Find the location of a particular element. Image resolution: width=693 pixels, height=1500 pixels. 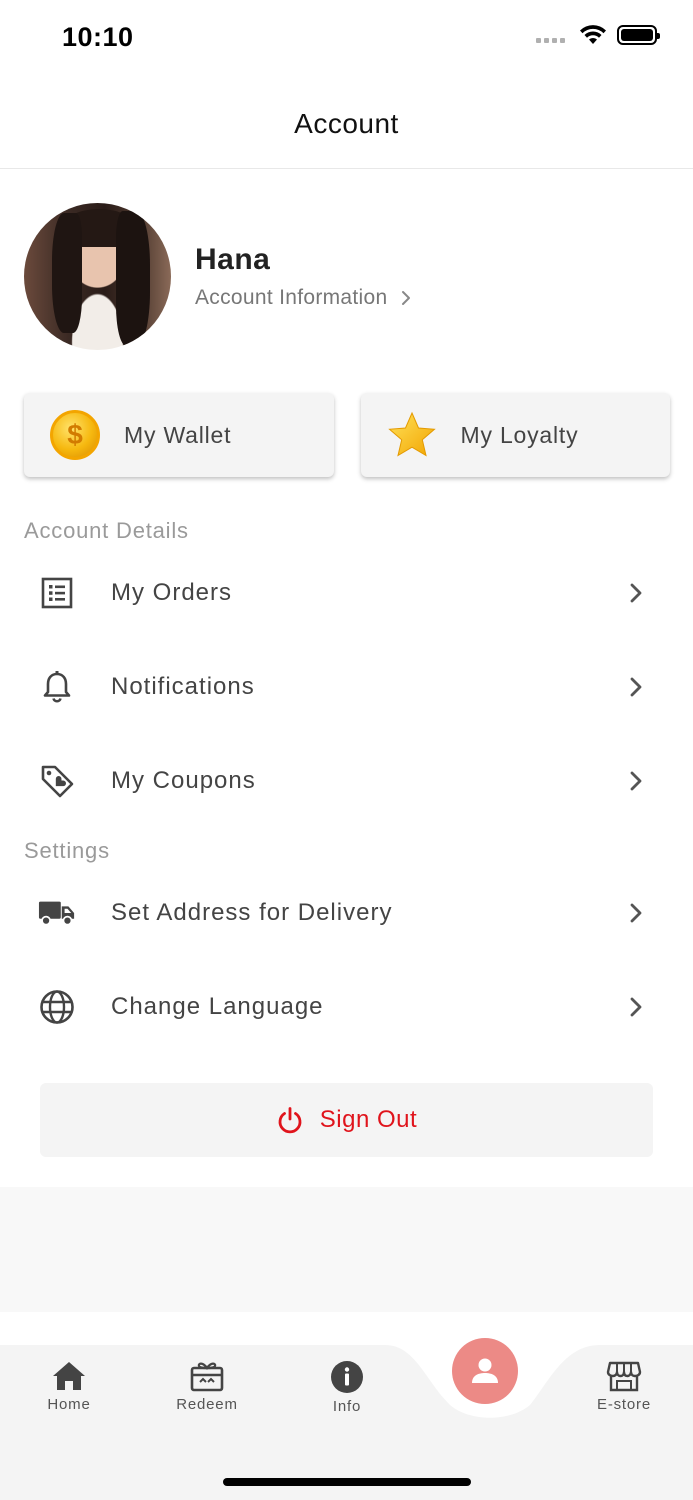

signal-icon is located at coordinates (550, 40).